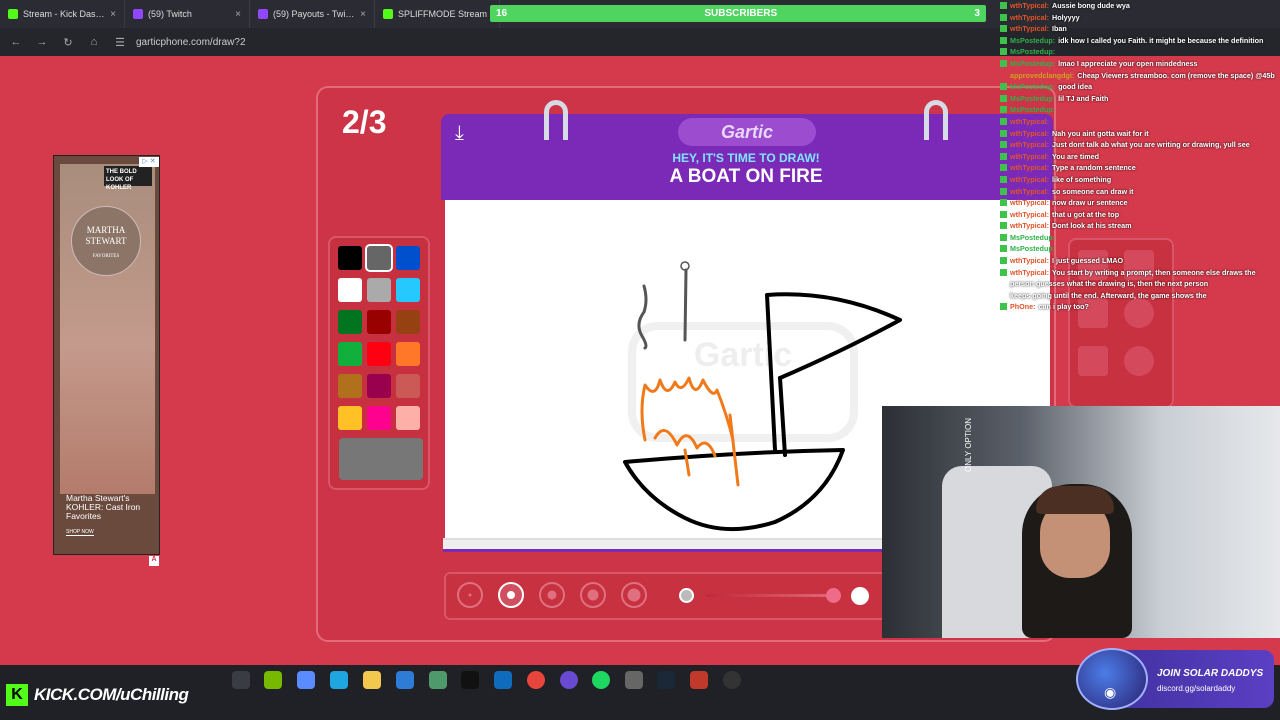 This screenshot has height=720, width=1280. What do you see at coordinates (732, 680) in the screenshot?
I see `app-dark-icon` at bounding box center [732, 680].